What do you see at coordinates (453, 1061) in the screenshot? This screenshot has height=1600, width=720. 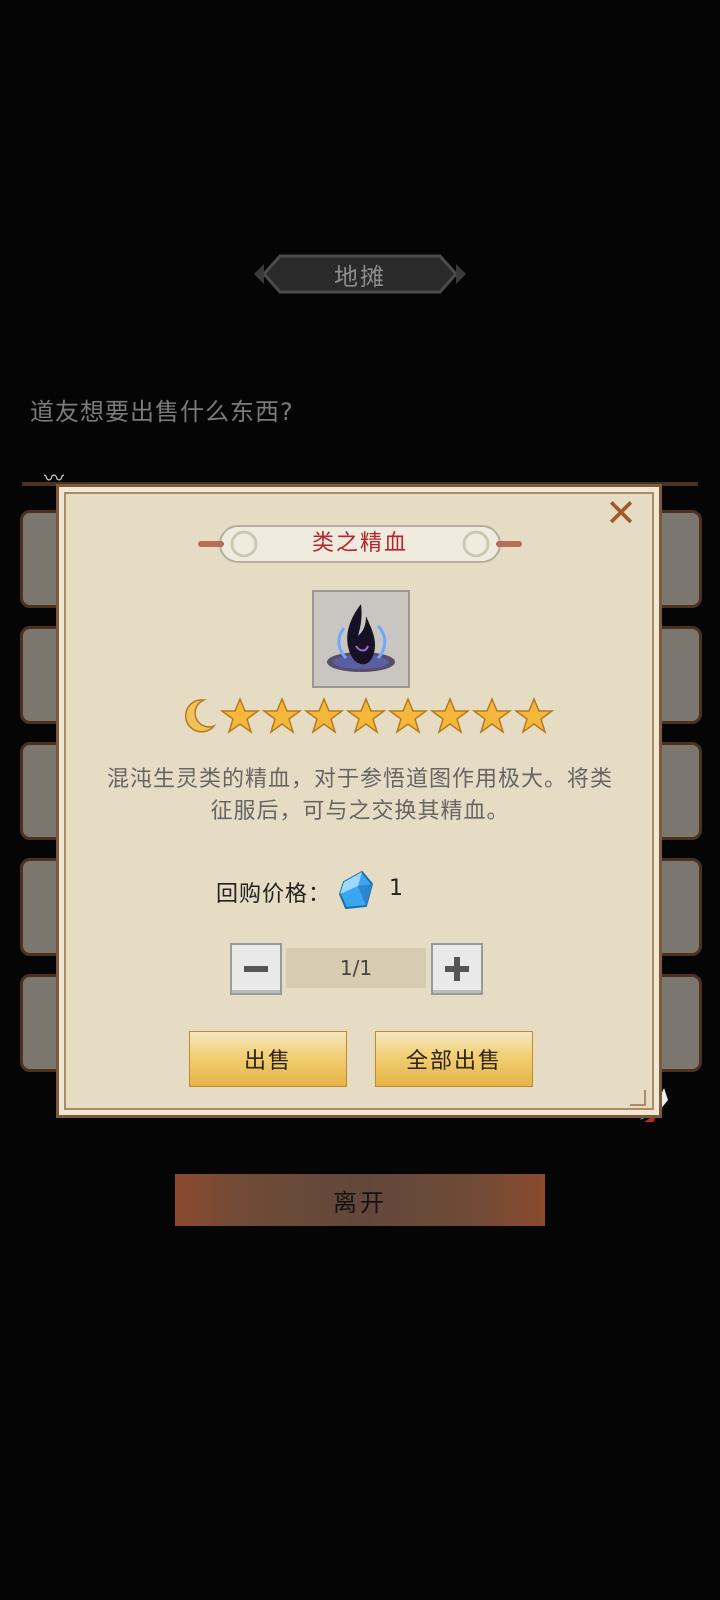 I see `sell-all-button-label: 全部出售` at bounding box center [453, 1061].